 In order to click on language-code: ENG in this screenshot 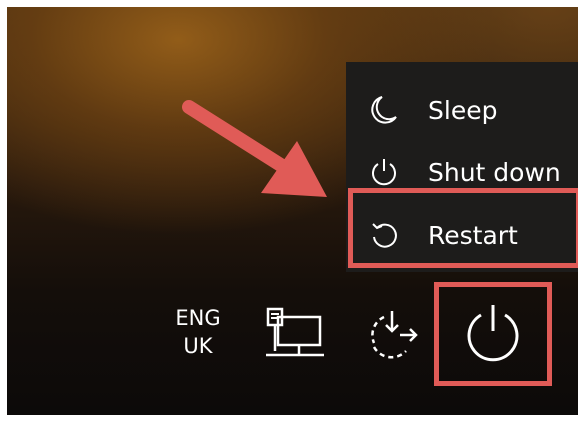, I will do `click(198, 318)`.